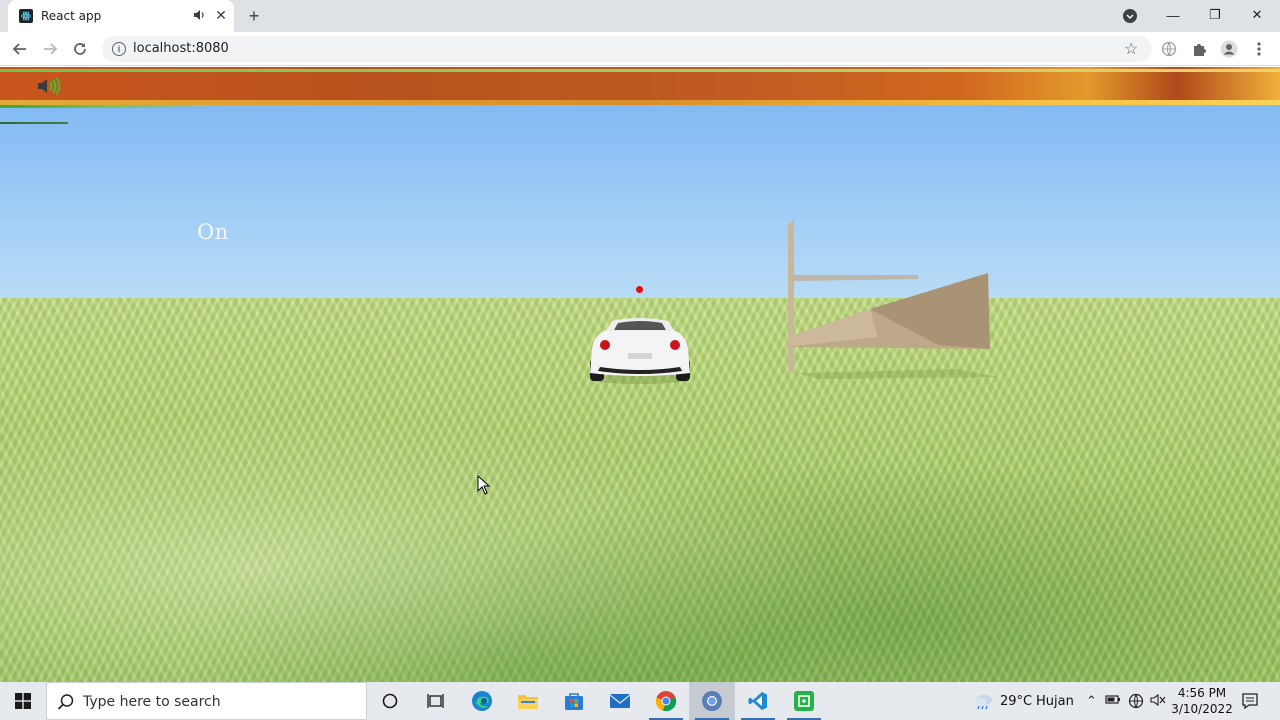  What do you see at coordinates (1215, 15) in the screenshot?
I see `restore-button: ❐` at bounding box center [1215, 15].